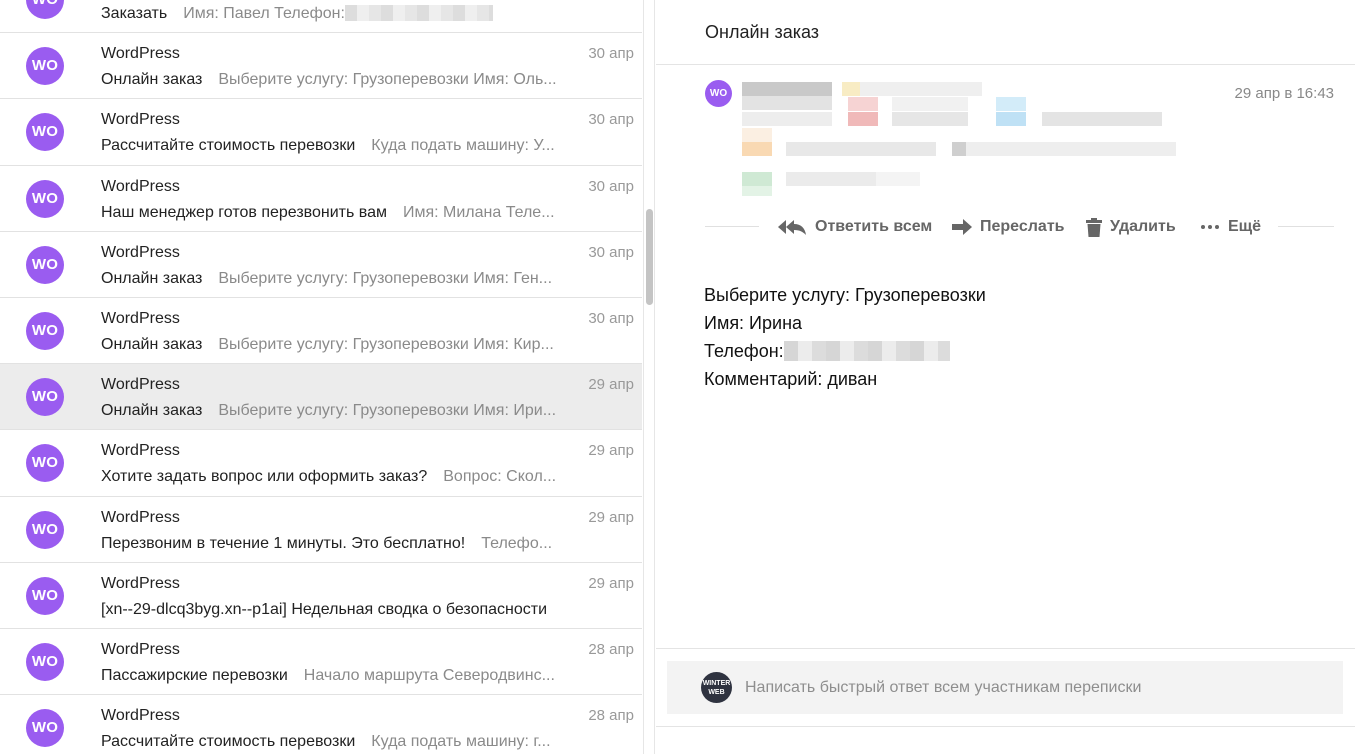 The image size is (1355, 754). I want to click on message-row: WO Заказать Имя: Павел Телефон:, so click(321, 17).